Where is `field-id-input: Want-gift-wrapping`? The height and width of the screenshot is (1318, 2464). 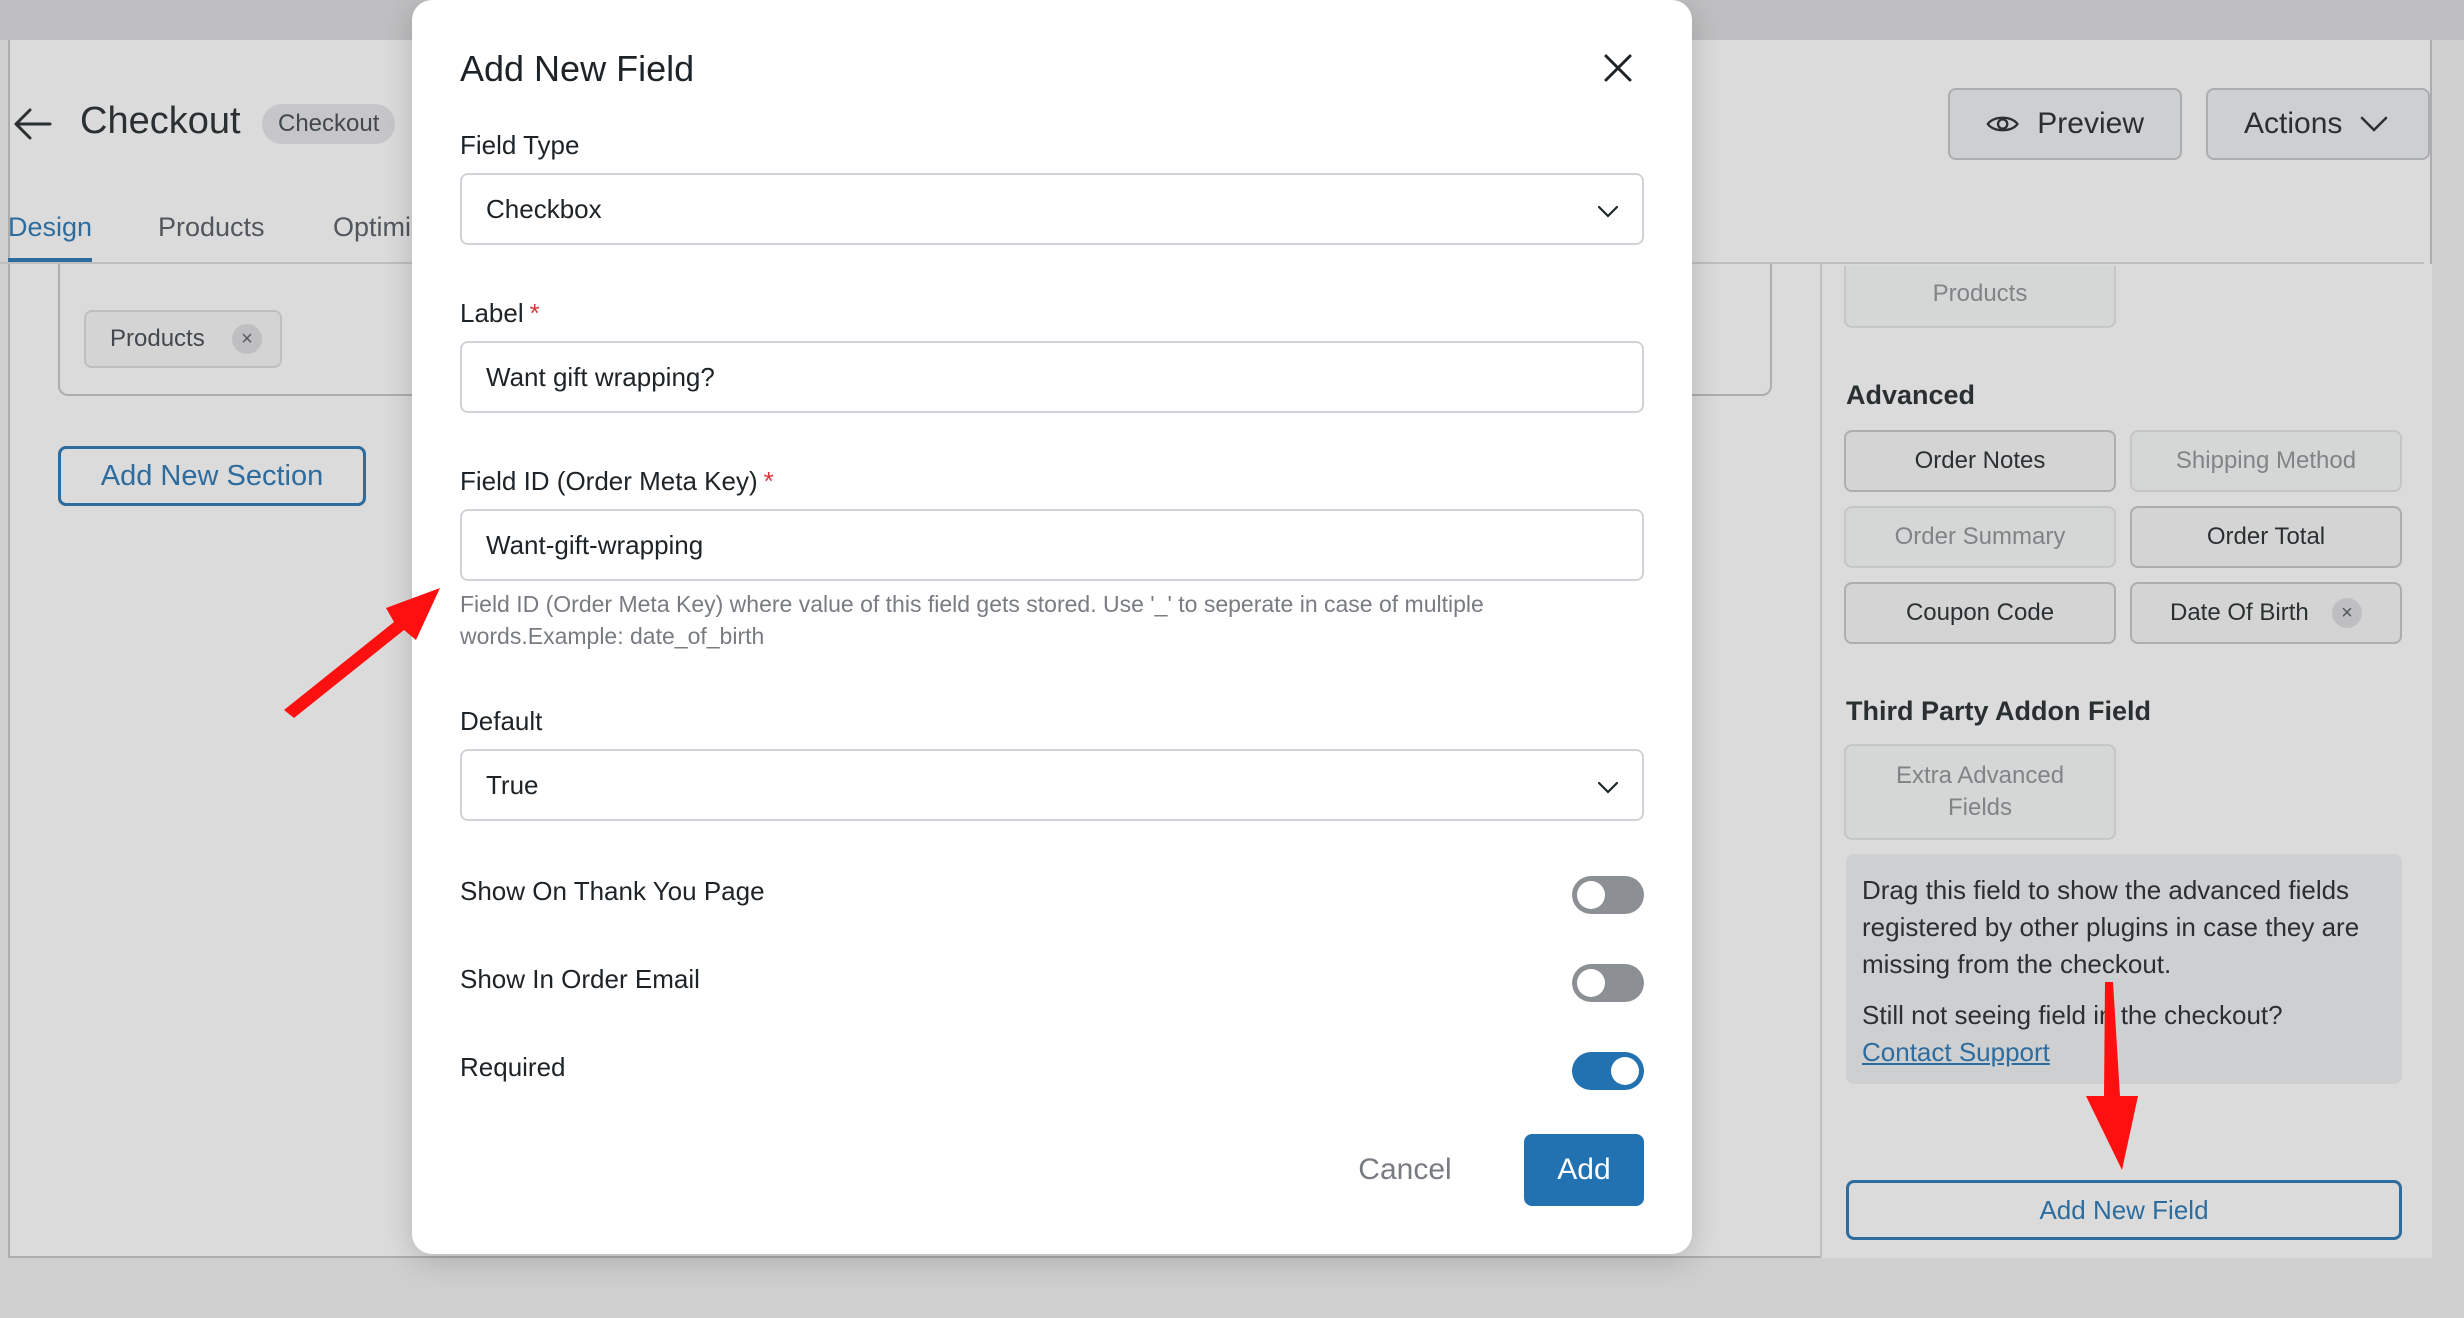
field-id-input: Want-gift-wrapping is located at coordinates (1052, 545).